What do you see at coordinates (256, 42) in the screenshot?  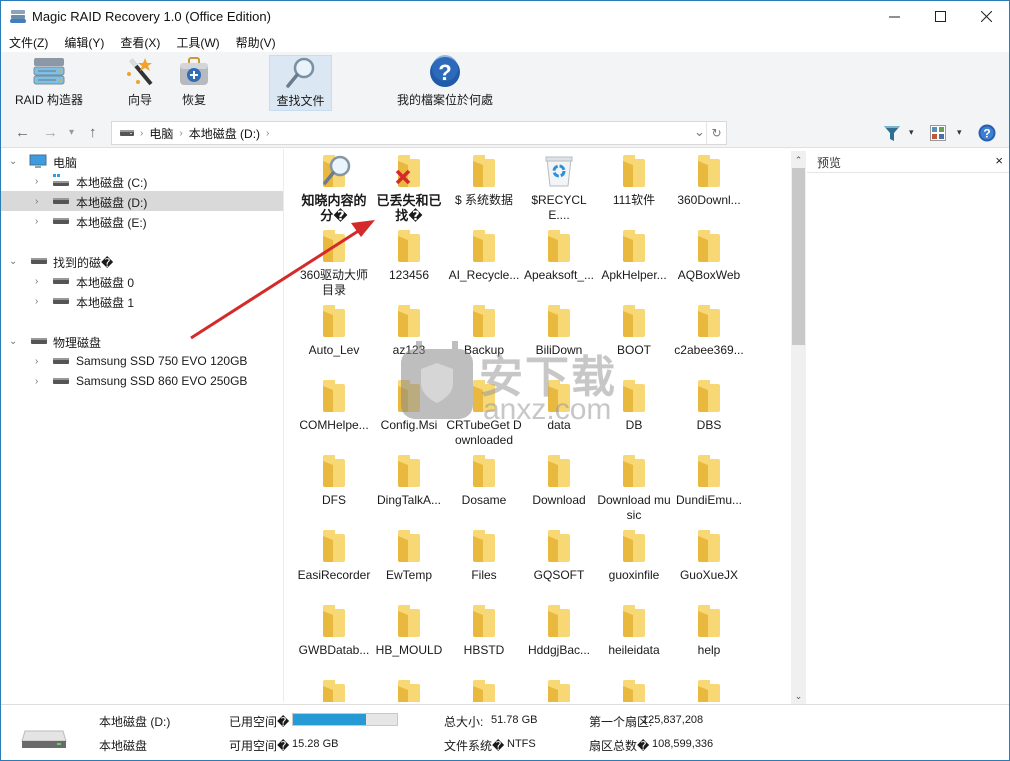 I see `menu-help: 帮助(V)` at bounding box center [256, 42].